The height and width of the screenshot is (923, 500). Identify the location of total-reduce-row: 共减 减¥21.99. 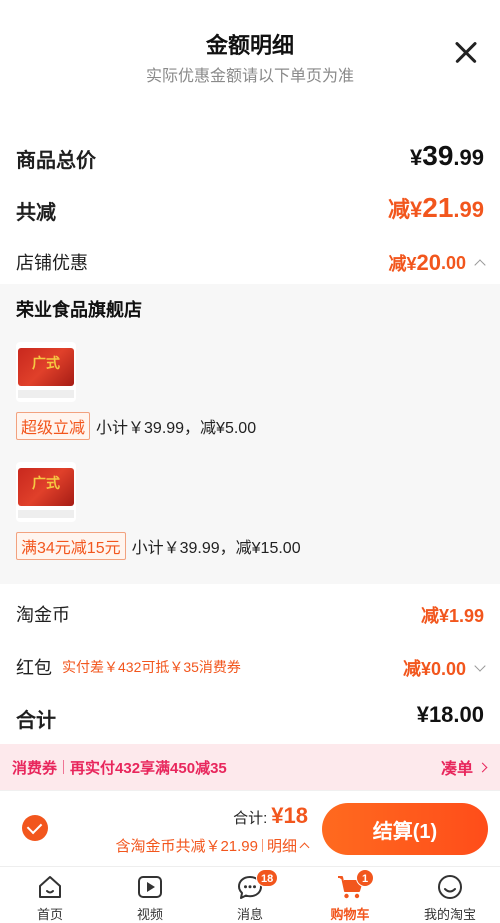
(250, 209).